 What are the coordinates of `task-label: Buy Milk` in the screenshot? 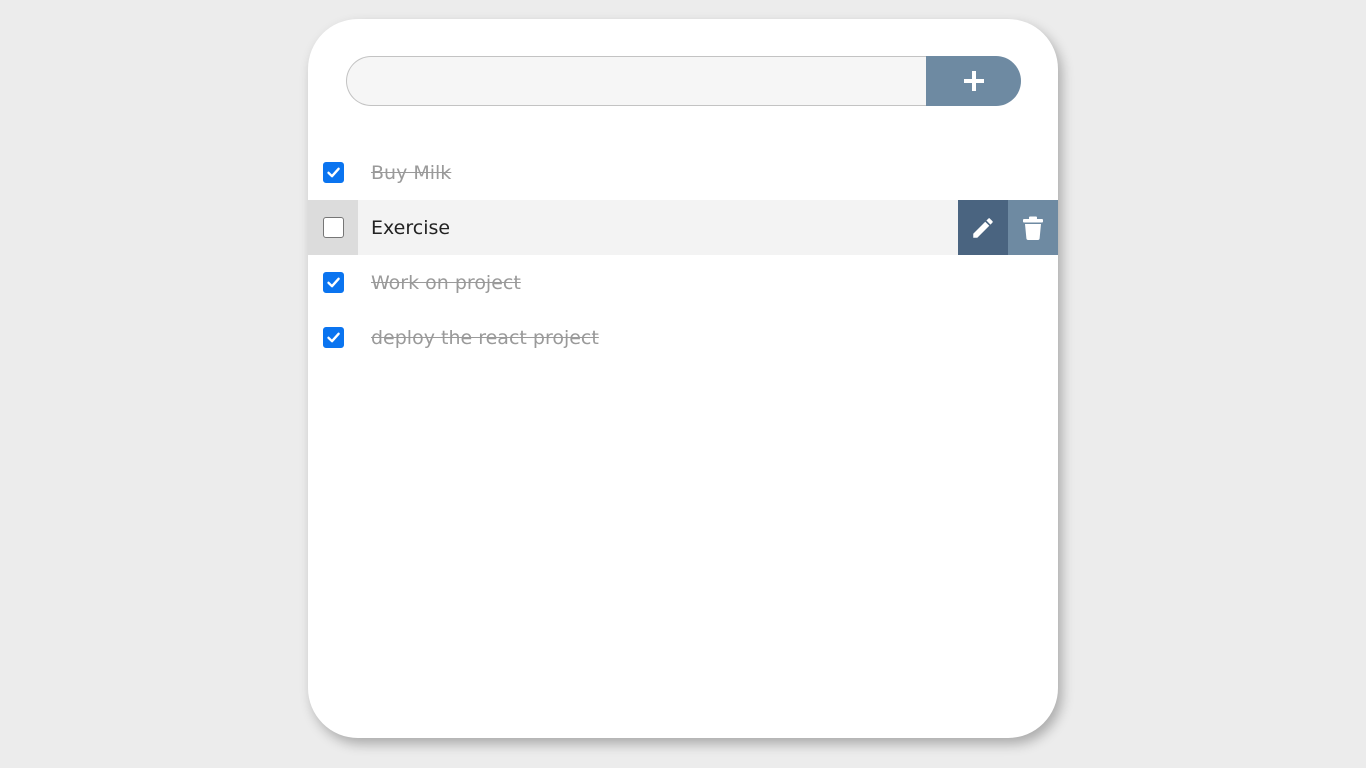 It's located at (411, 172).